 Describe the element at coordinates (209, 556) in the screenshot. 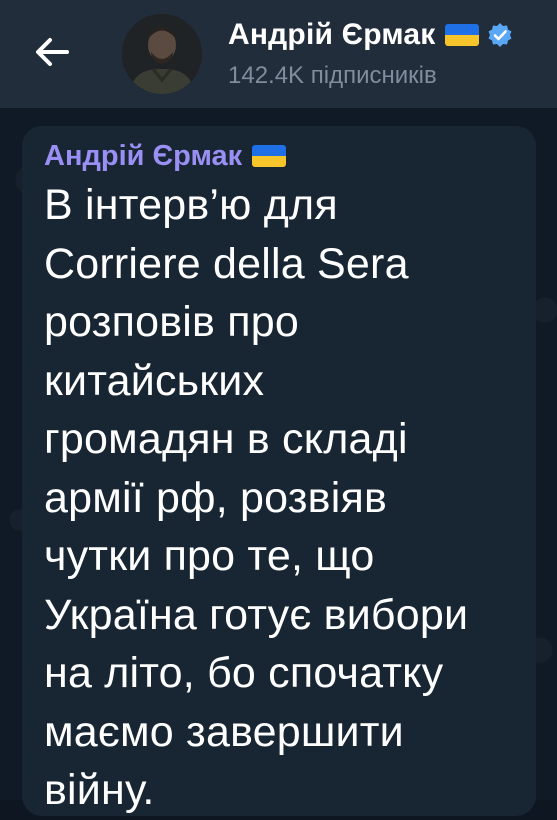

I see `message-line: чутки про те, що` at that location.